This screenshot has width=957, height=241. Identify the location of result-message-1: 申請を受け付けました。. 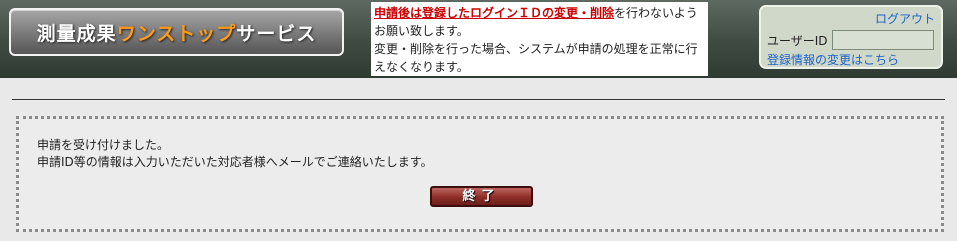
(103, 145).